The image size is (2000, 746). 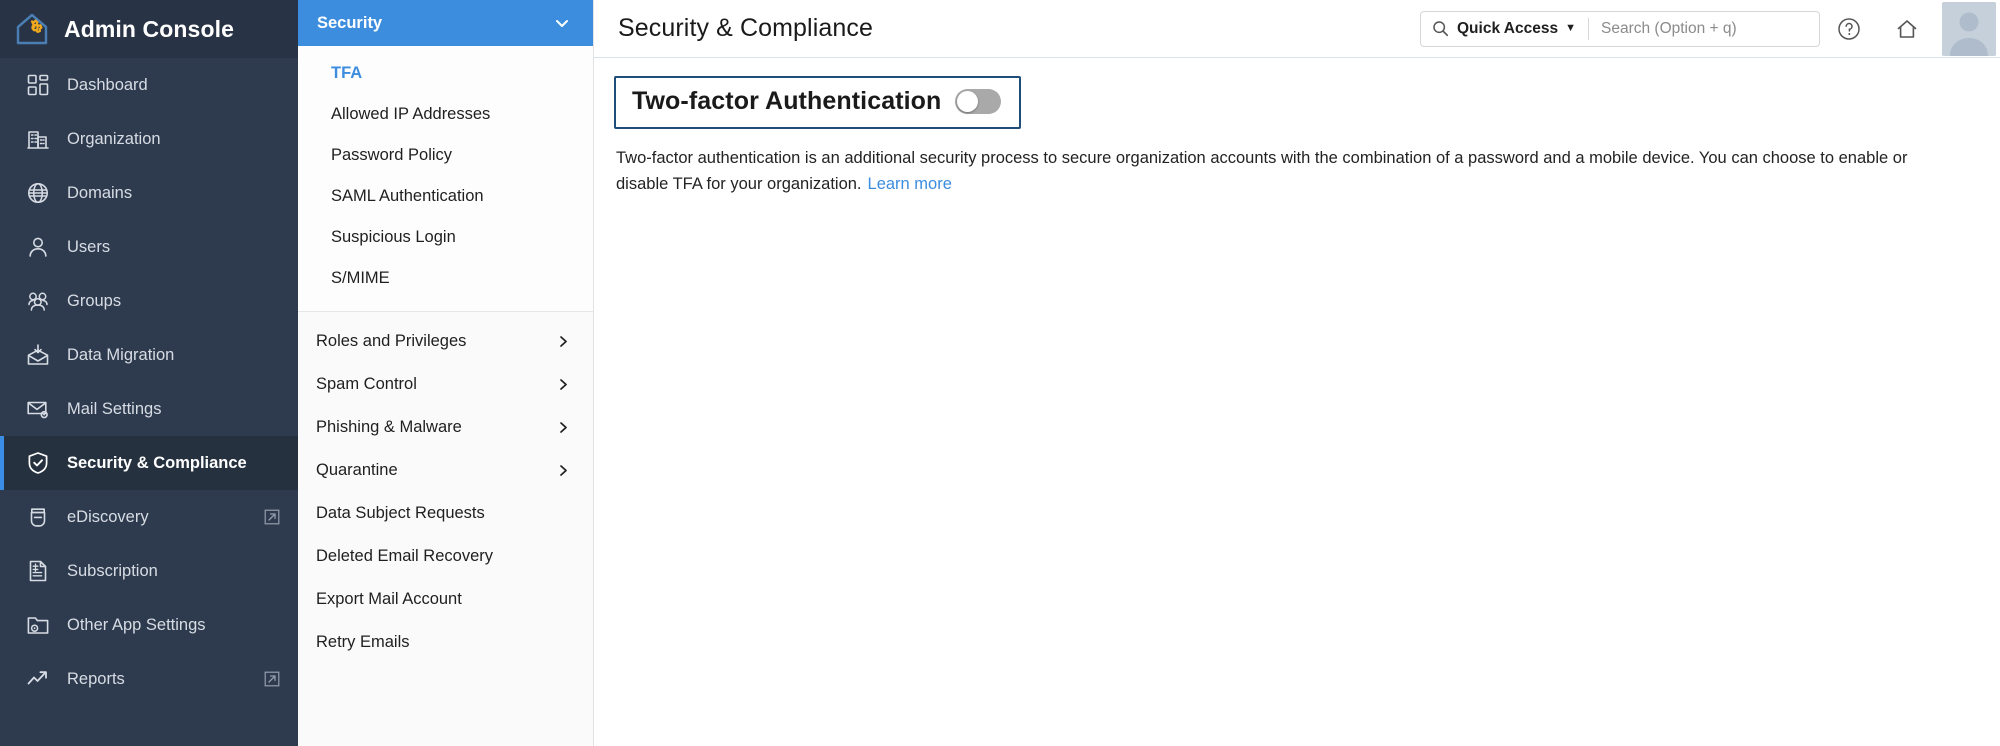 I want to click on brand-header: Admin Console, so click(x=149, y=29).